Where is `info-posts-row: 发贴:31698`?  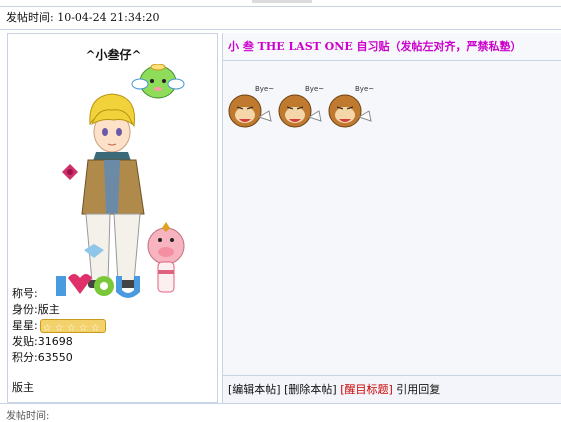 info-posts-row: 发贴:31698 is located at coordinates (42, 341).